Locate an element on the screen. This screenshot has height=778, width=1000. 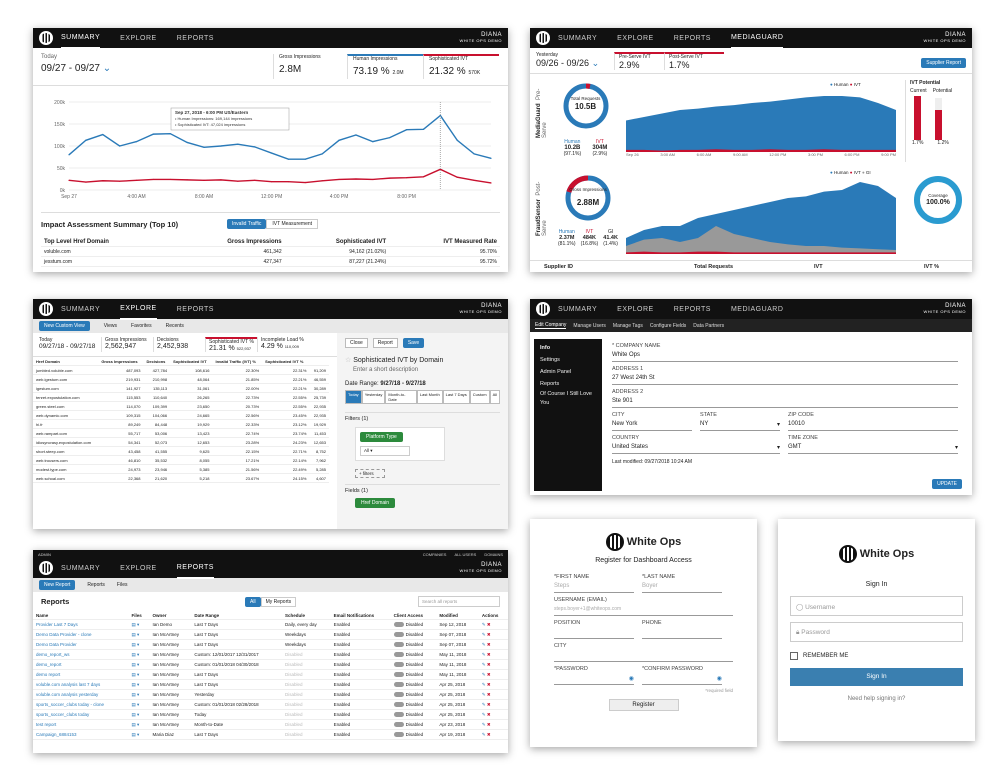
column-header: Name is located at coordinates (81, 615).